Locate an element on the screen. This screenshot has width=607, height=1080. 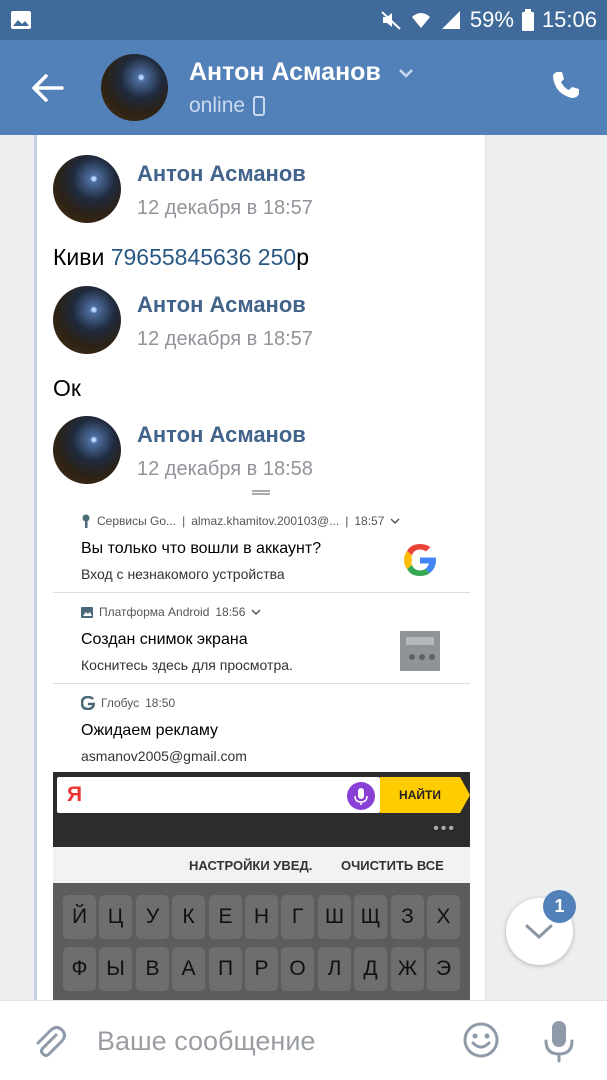
notification-subtitle: asmanov2005@gmail.com is located at coordinates (164, 756).